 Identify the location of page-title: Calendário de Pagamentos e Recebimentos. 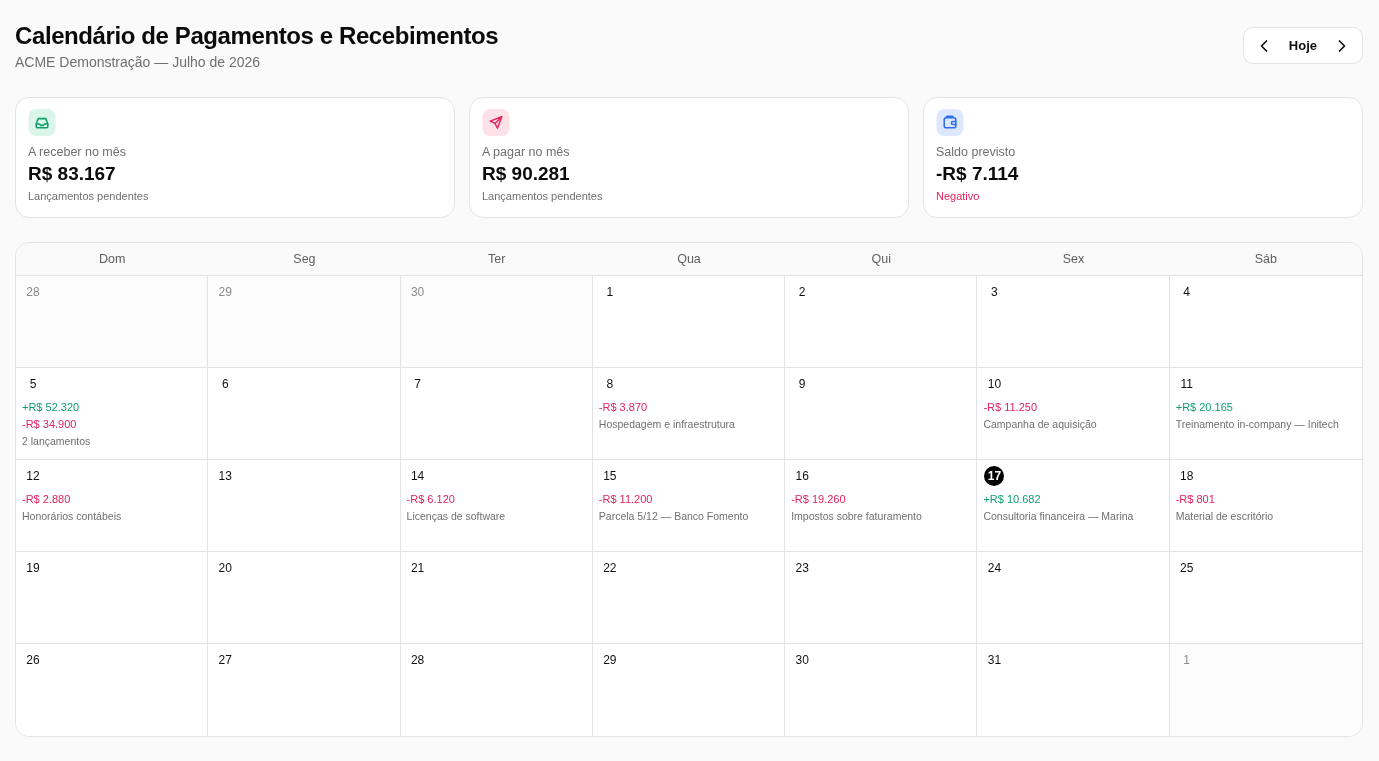
(257, 36).